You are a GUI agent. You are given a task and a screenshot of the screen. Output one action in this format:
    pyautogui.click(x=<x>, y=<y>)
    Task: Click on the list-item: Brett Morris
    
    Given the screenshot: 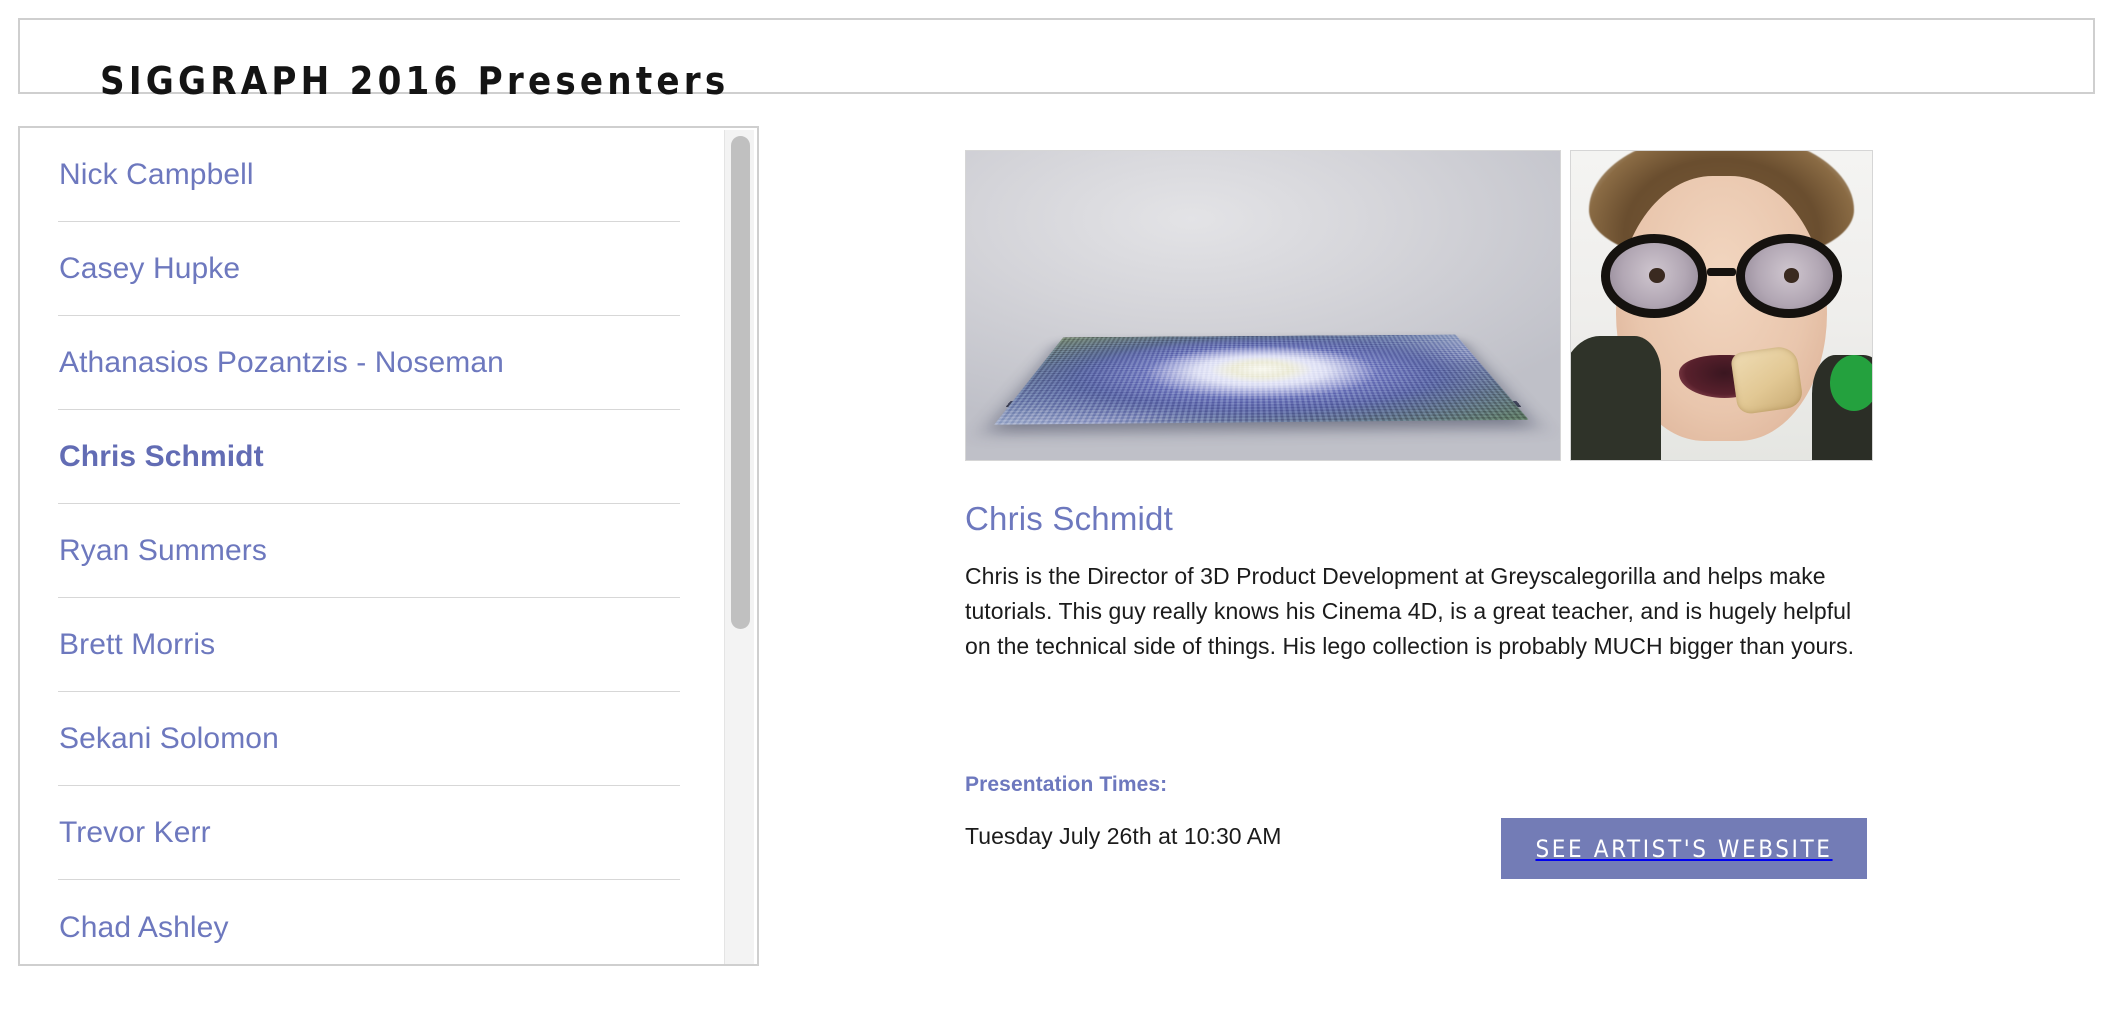 What is the action you would take?
    pyautogui.click(x=369, y=645)
    